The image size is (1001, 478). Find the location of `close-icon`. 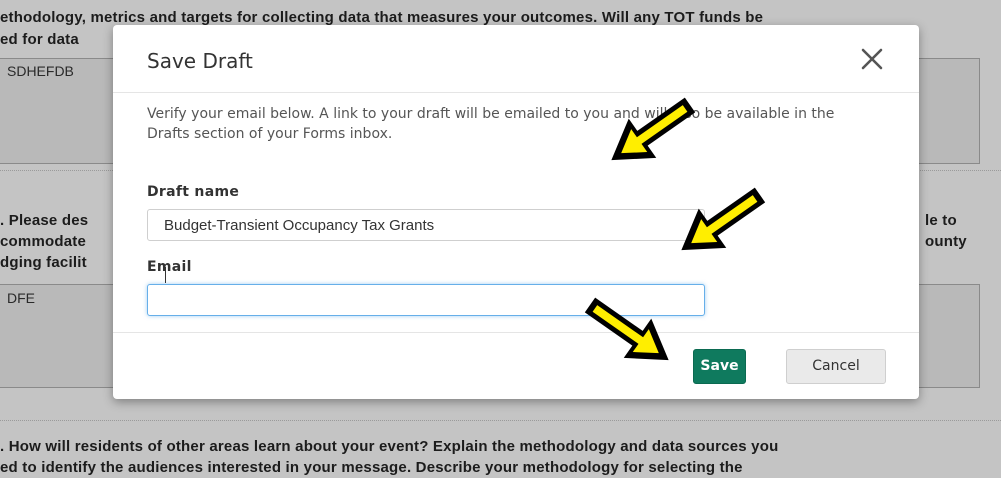

close-icon is located at coordinates (872, 58).